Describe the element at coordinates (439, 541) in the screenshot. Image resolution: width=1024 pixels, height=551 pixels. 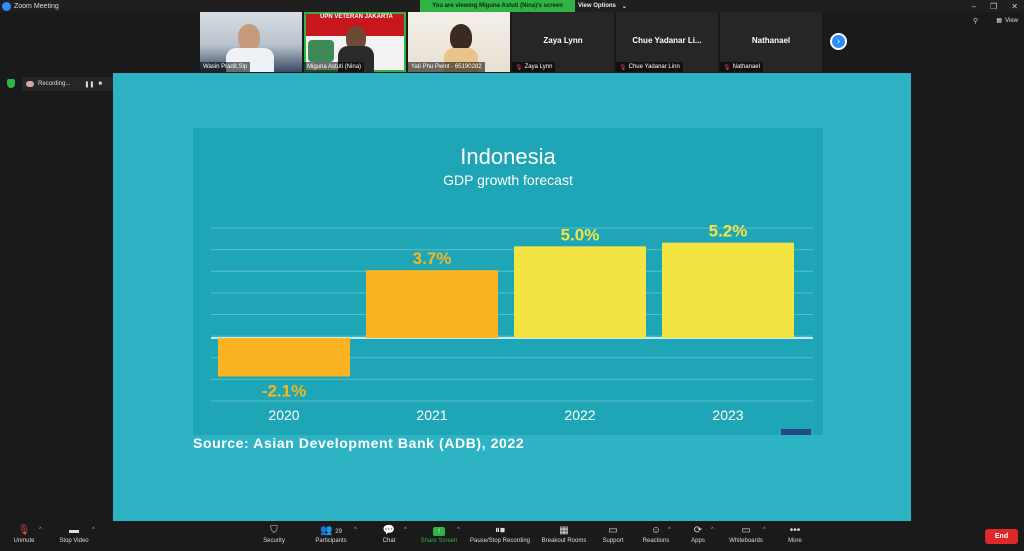
I see `share-screen-label: Share Screen` at that location.